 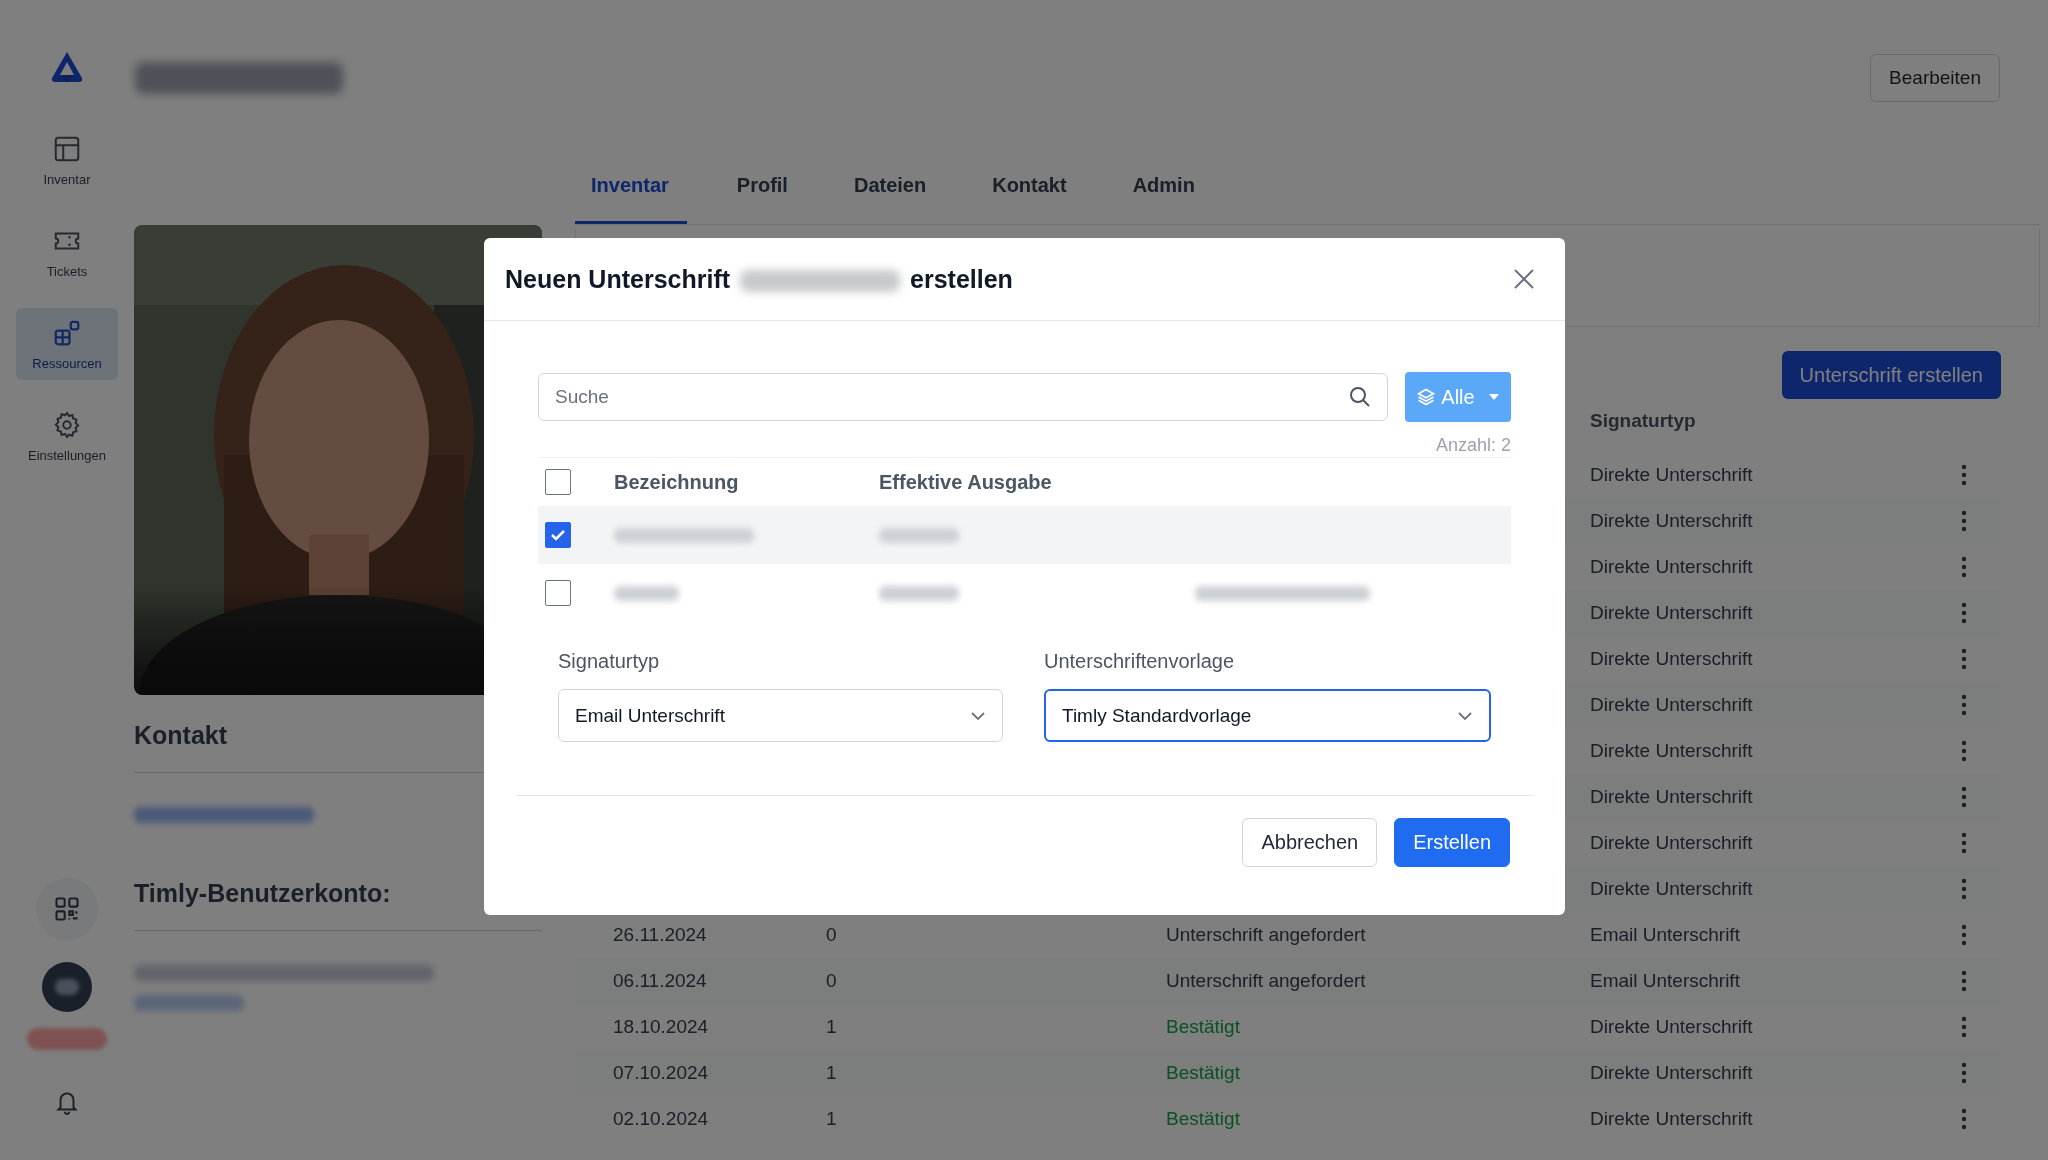 What do you see at coordinates (1360, 397) in the screenshot?
I see `search-icon` at bounding box center [1360, 397].